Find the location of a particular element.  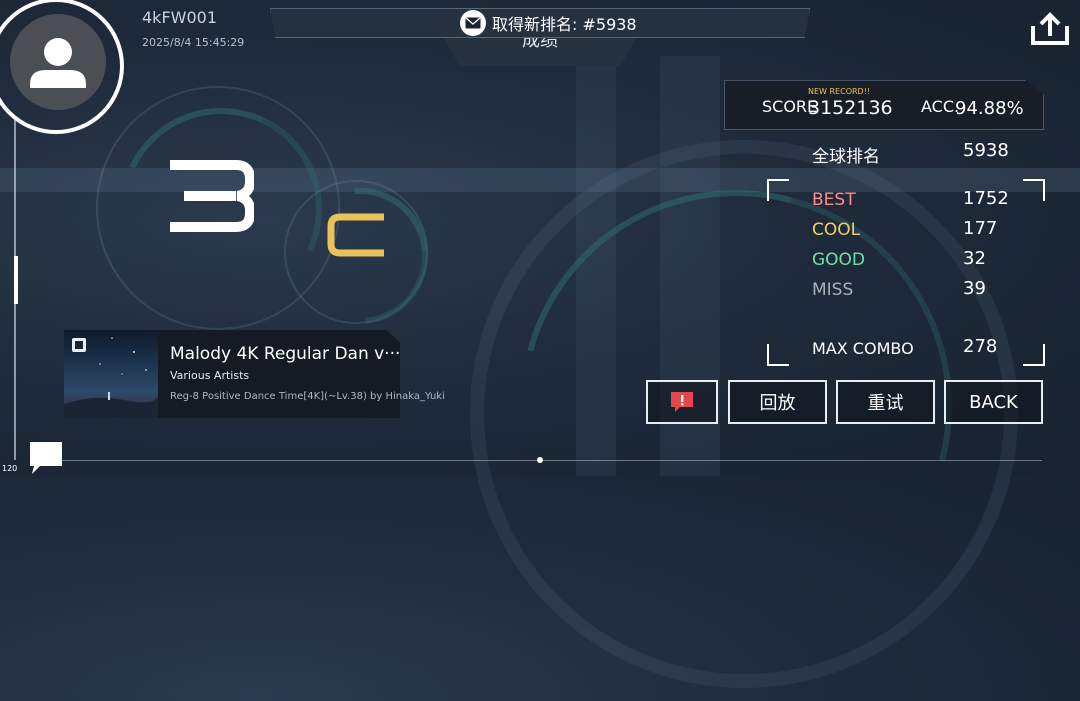

page-indicator-dot is located at coordinates (540, 460).